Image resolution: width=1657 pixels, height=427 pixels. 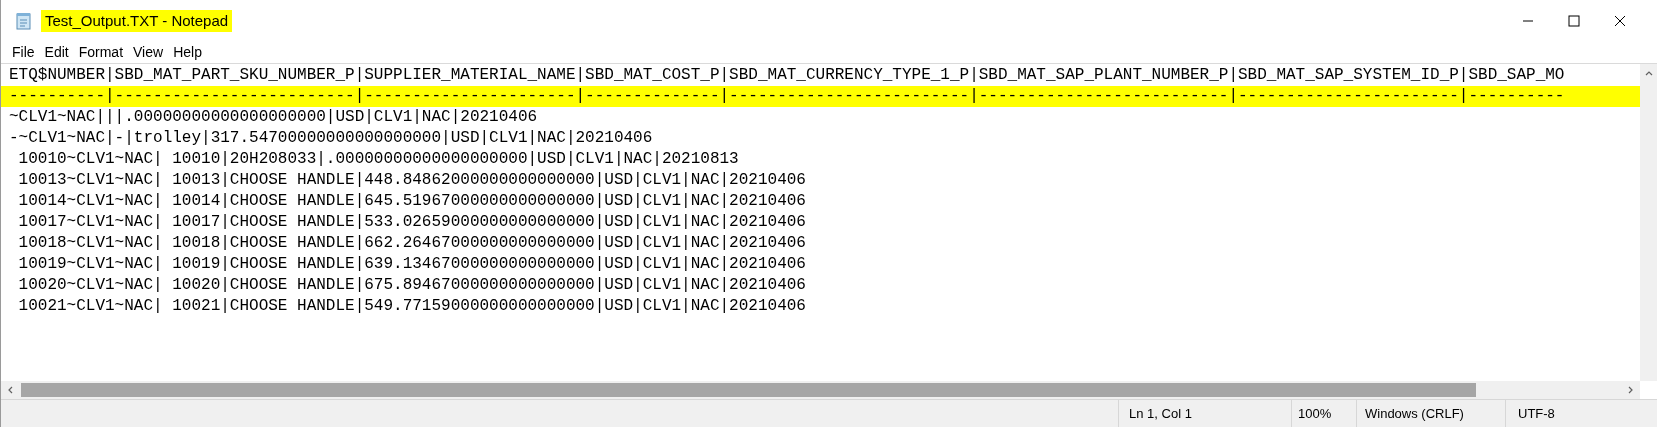 I want to click on text-line: 10017~CLV1~NAC| 10017|CHOOSE HANDLE|533.02659000000000000000|USD|CLV1|NAC|20210406, so click(x=412, y=222).